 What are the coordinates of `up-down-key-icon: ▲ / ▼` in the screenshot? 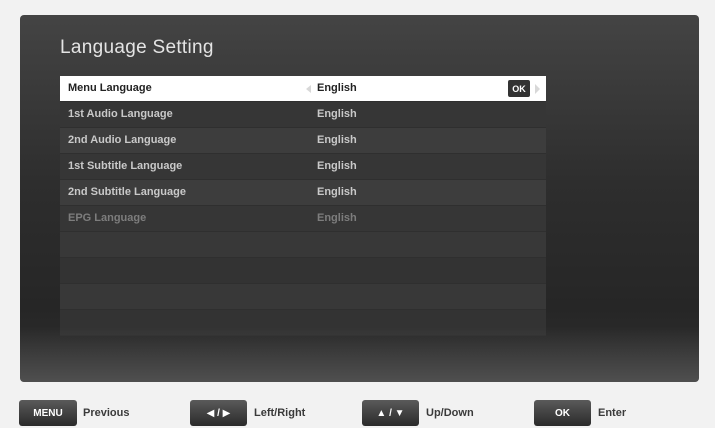 It's located at (390, 413).